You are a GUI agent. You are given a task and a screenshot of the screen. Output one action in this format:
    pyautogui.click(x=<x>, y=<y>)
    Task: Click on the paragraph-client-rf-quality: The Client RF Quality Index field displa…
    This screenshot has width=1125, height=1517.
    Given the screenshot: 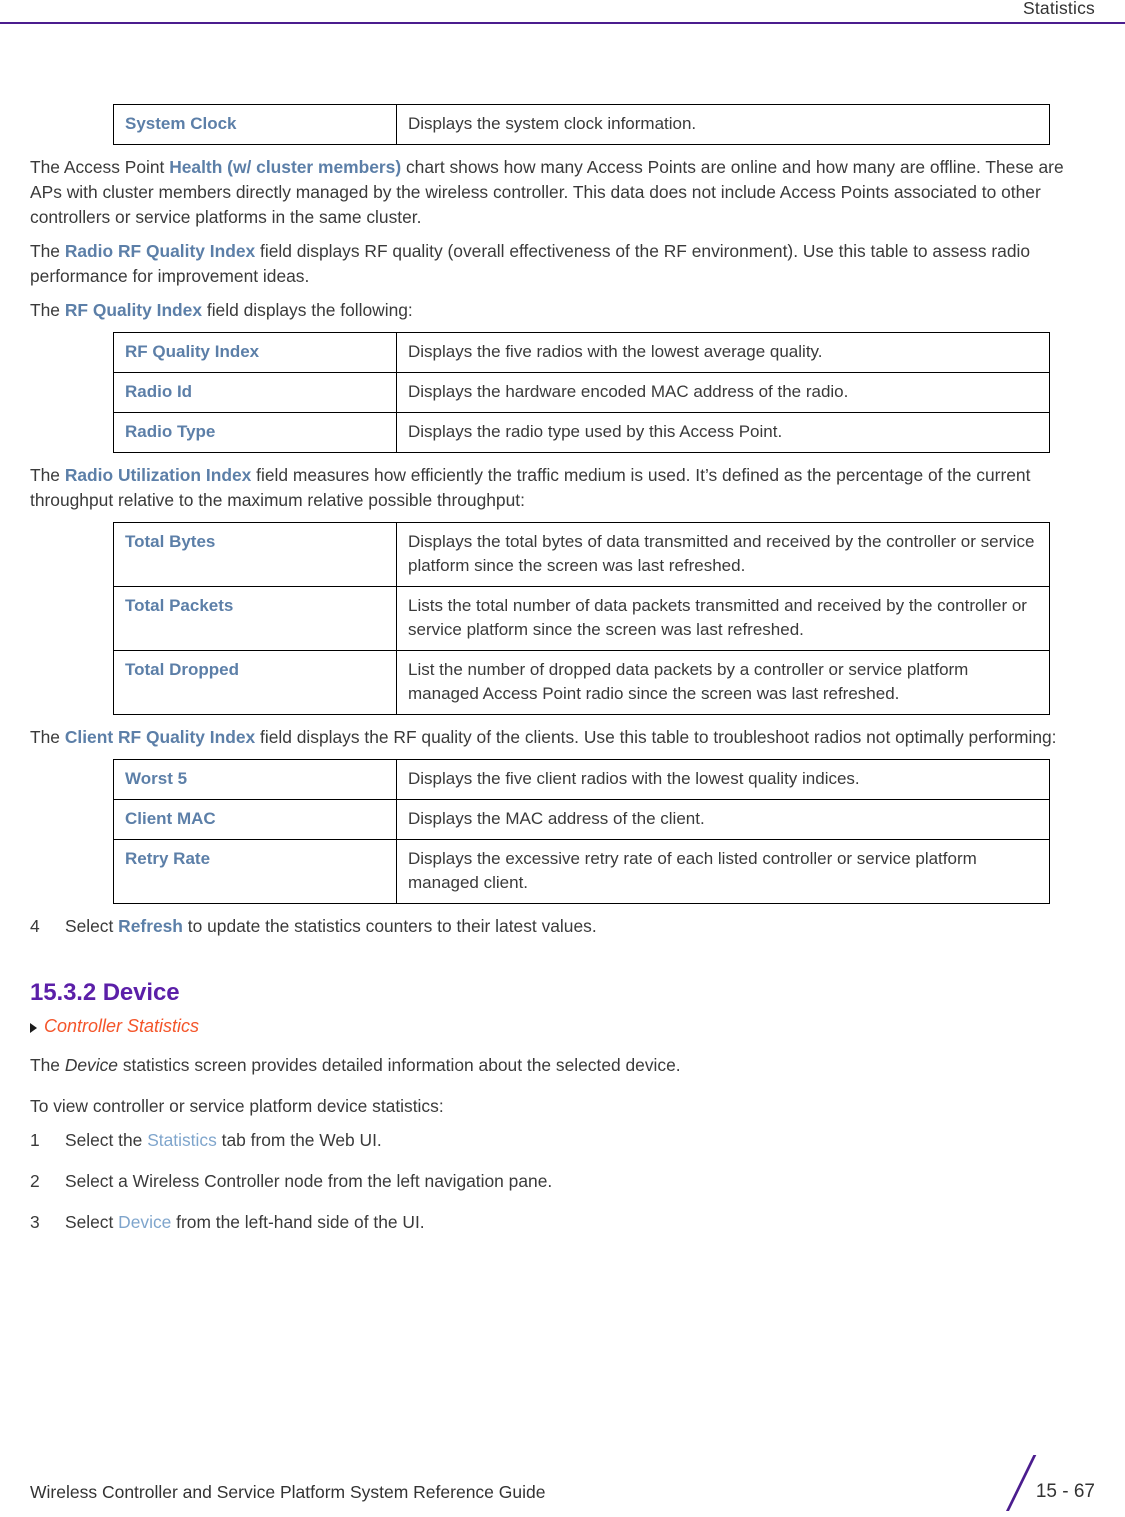 What is the action you would take?
    pyautogui.click(x=562, y=737)
    